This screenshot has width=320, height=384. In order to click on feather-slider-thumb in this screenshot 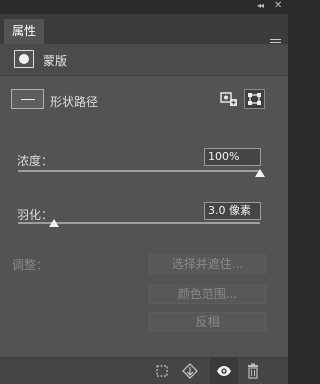, I will do `click(54, 223)`.